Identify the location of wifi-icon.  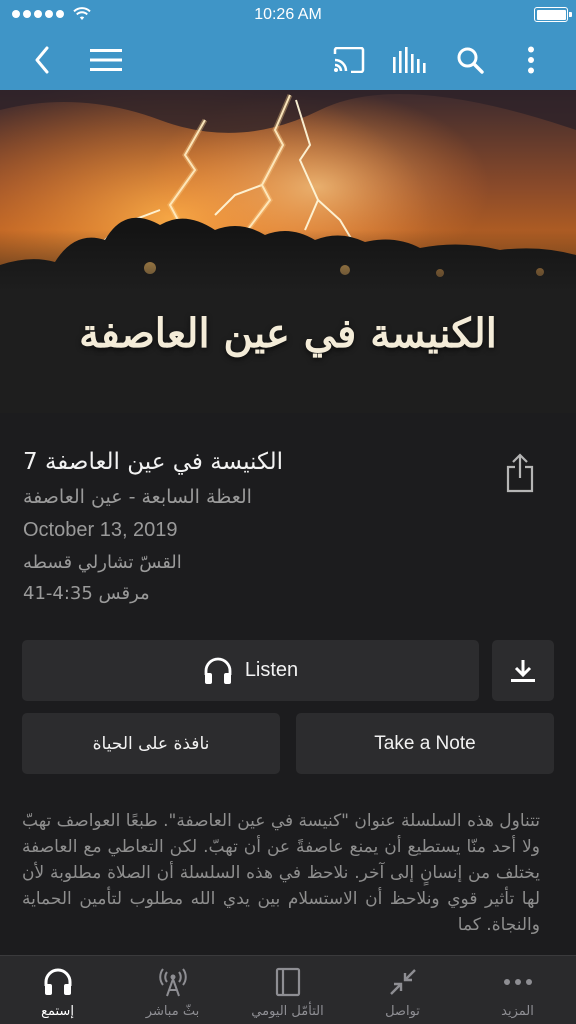
(82, 13).